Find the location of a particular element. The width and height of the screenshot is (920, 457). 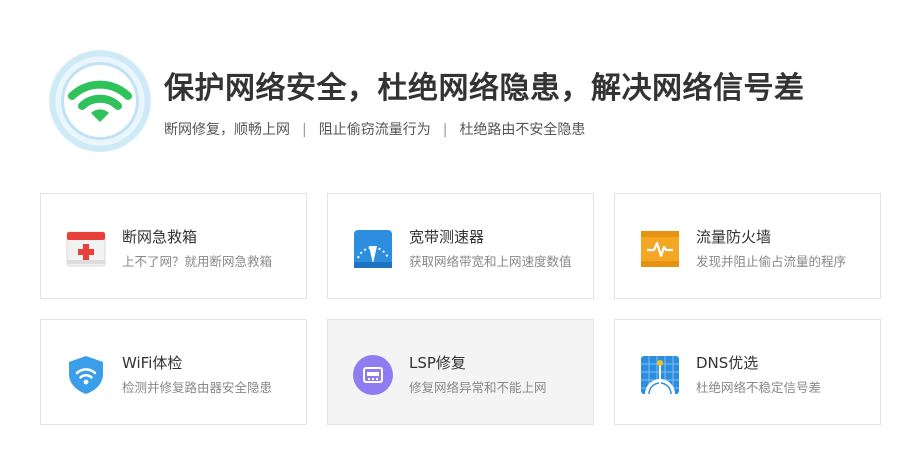

card-title: DNS优选 is located at coordinates (727, 363).